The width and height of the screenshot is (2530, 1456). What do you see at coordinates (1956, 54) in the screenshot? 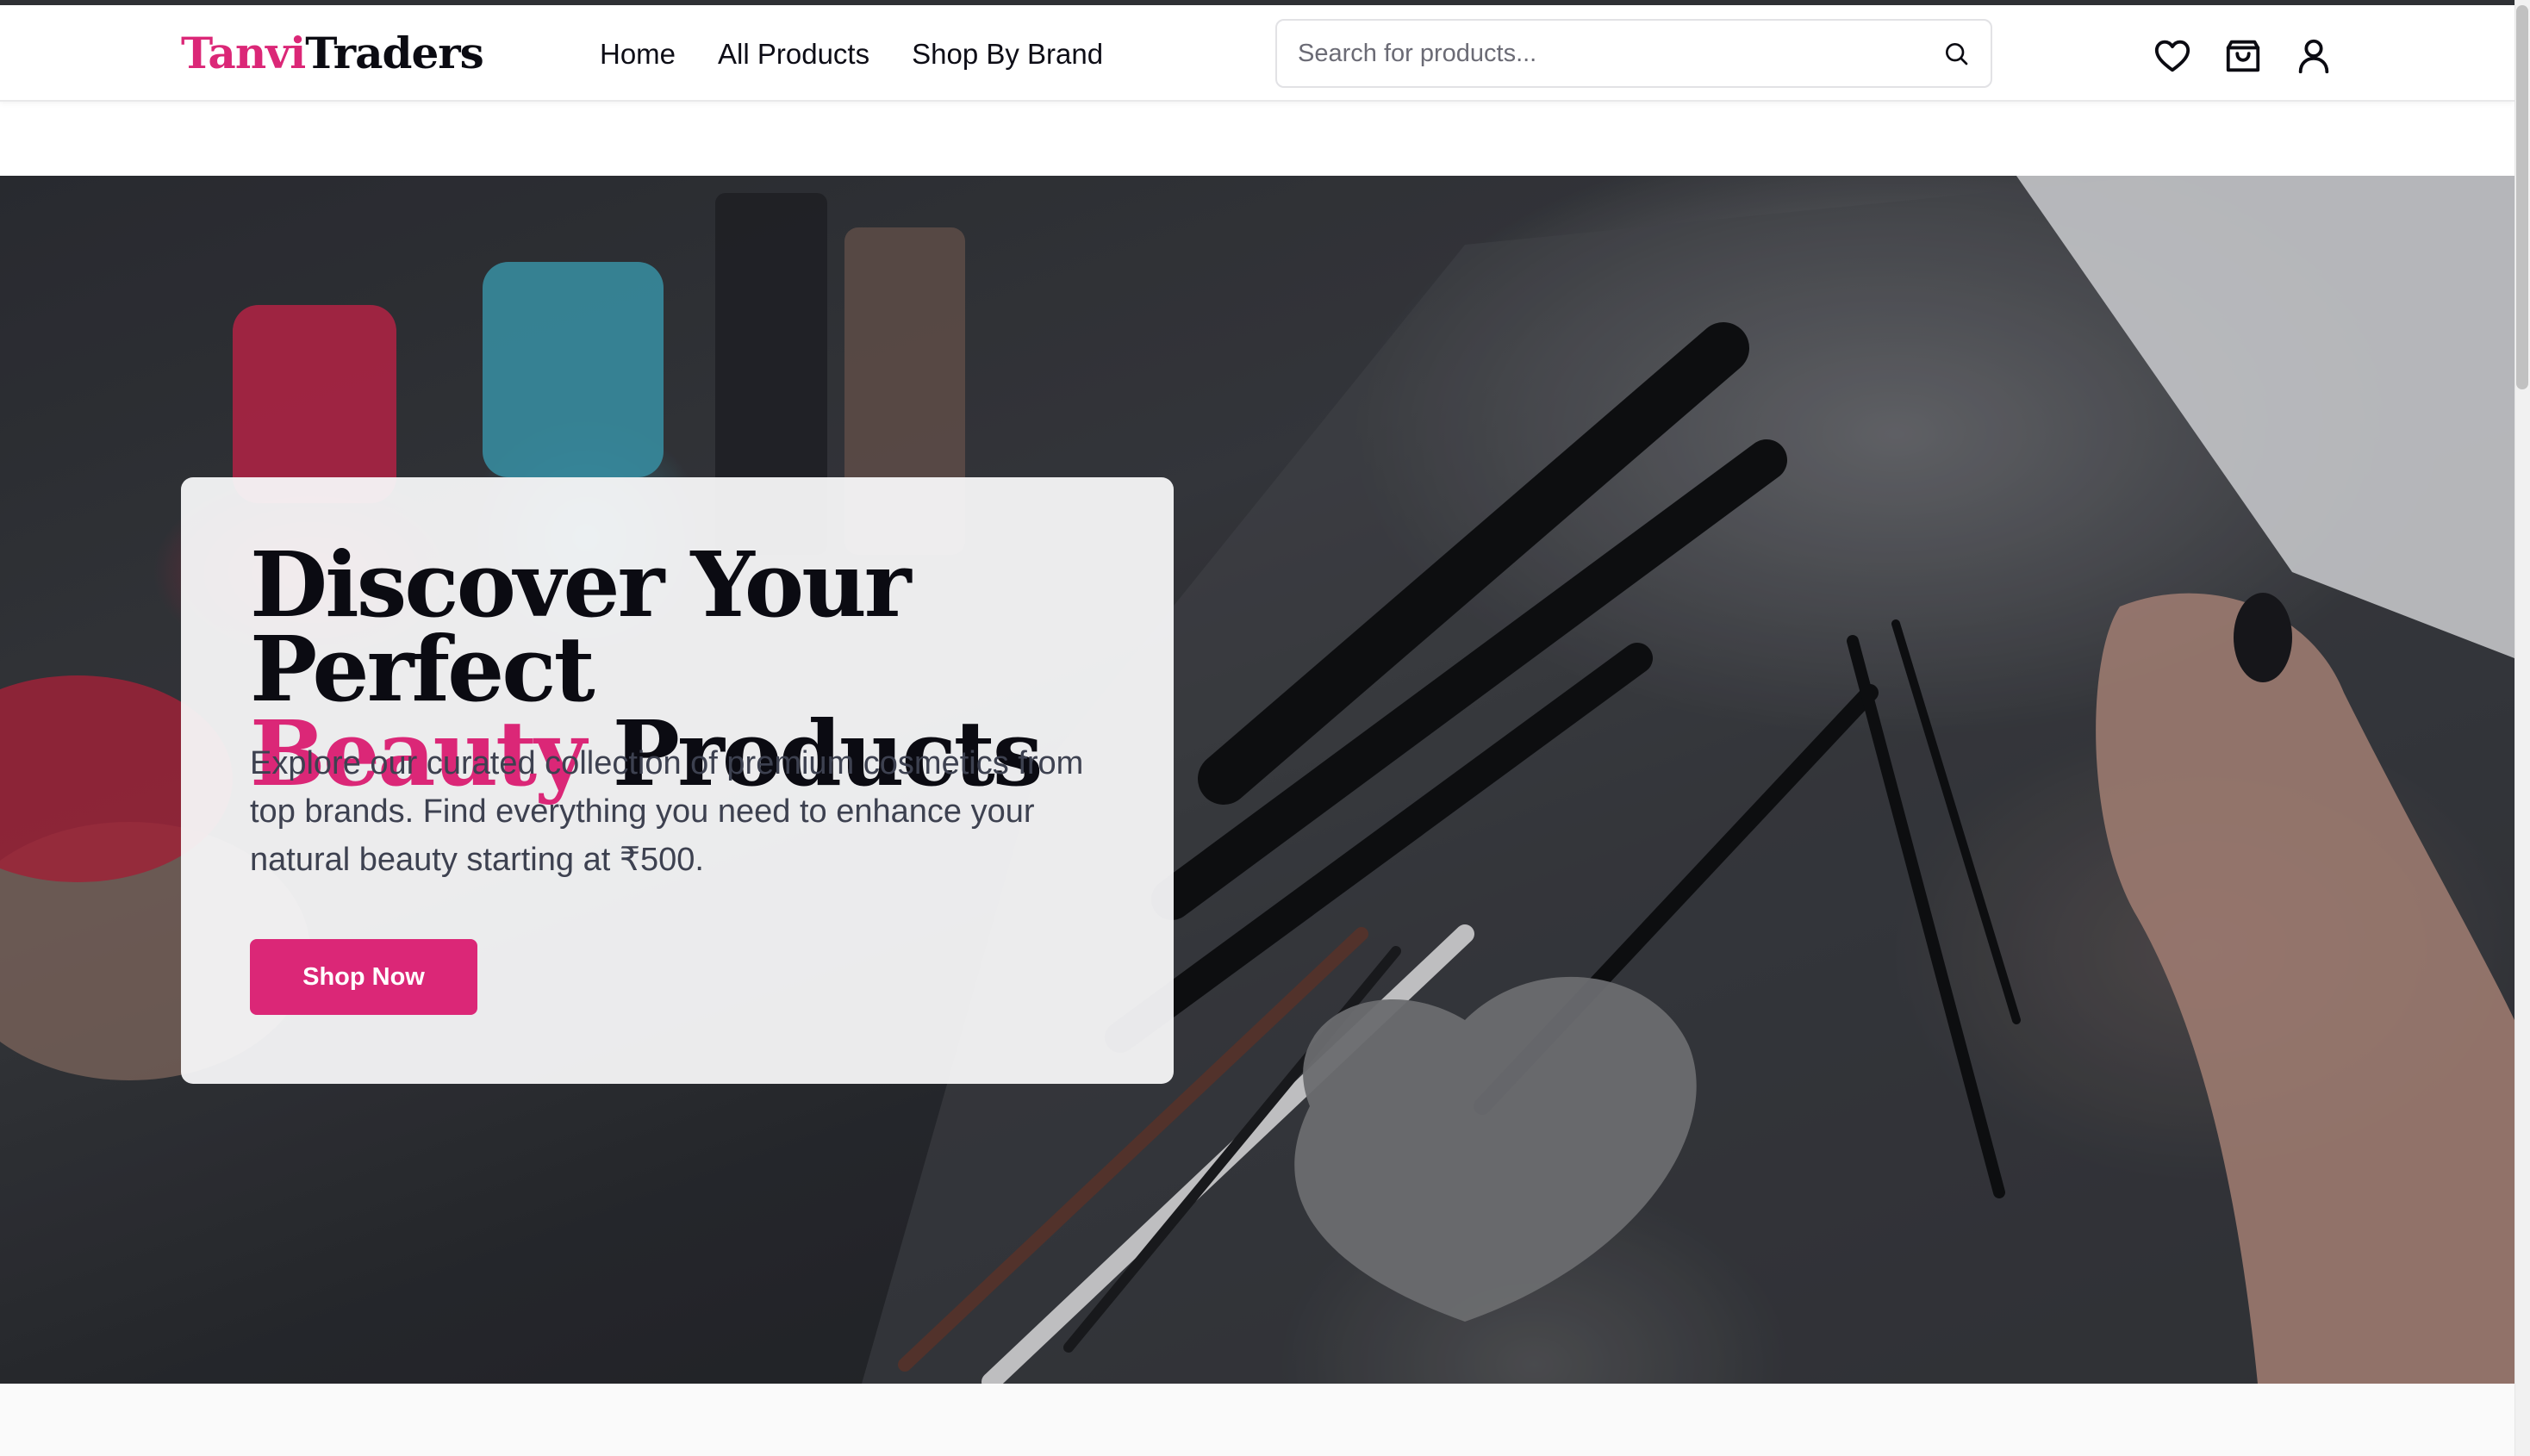
I see `search-icon` at bounding box center [1956, 54].